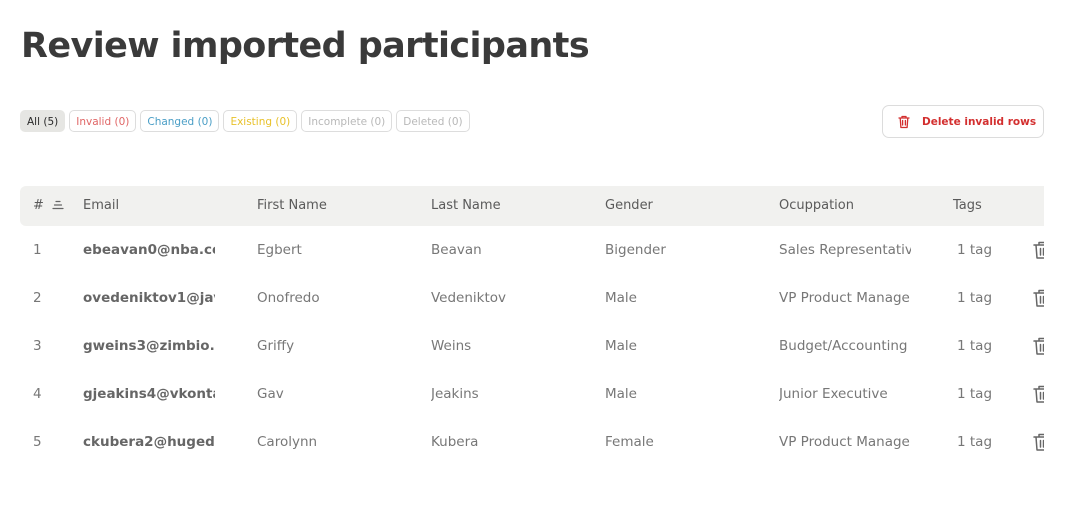  I want to click on filter-all: All (5), so click(43, 121).